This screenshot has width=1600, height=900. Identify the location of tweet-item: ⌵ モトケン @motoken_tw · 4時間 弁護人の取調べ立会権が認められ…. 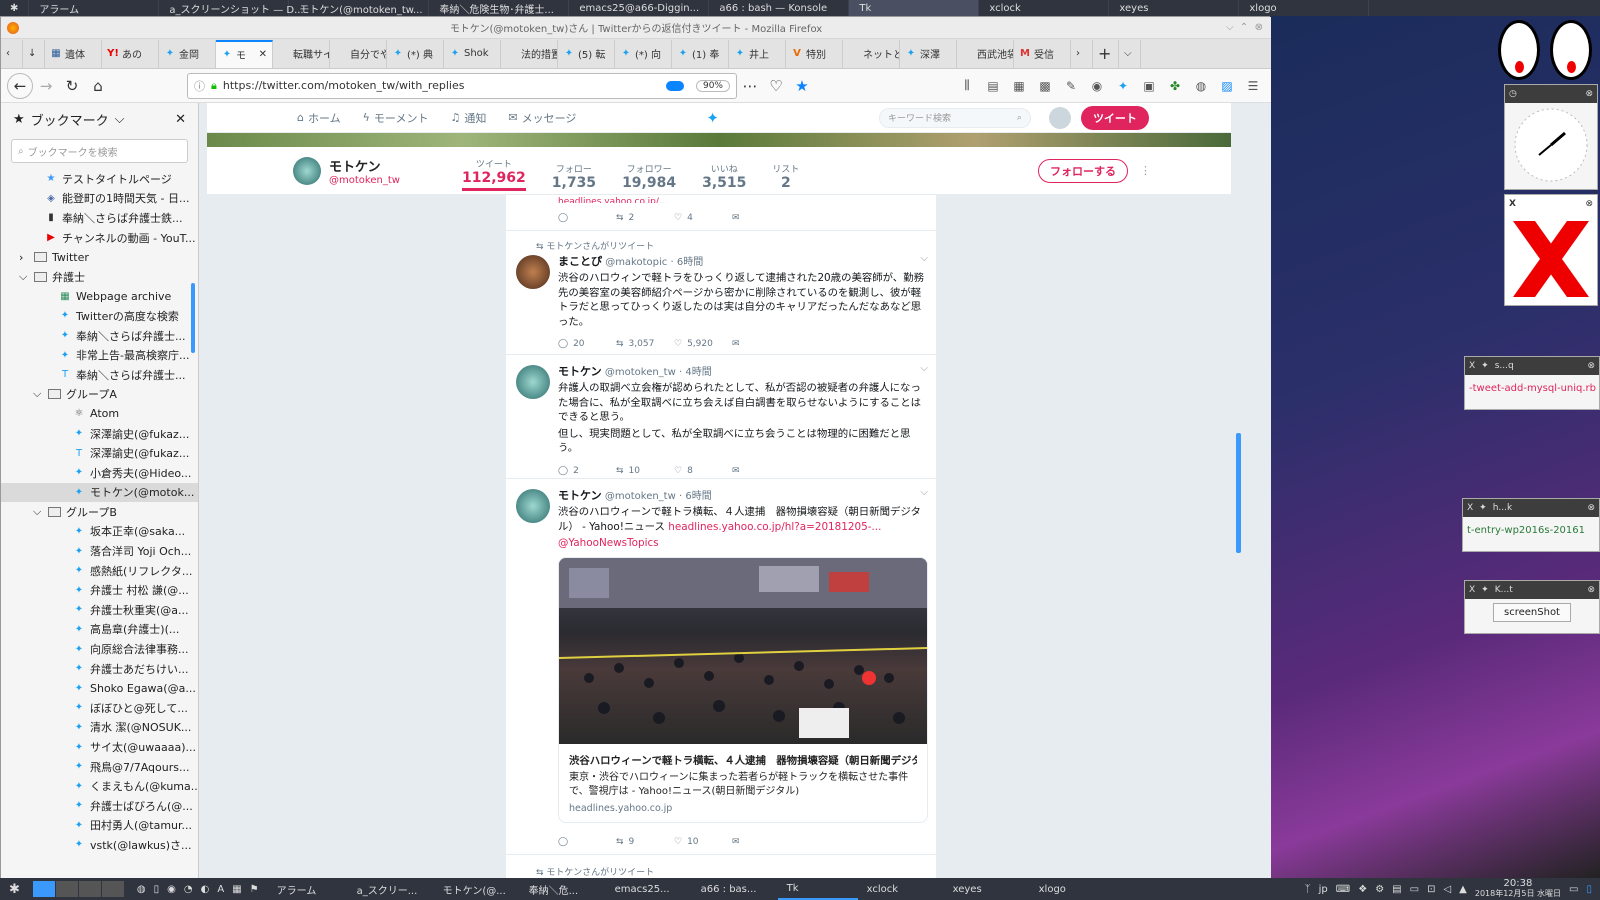
(721, 417).